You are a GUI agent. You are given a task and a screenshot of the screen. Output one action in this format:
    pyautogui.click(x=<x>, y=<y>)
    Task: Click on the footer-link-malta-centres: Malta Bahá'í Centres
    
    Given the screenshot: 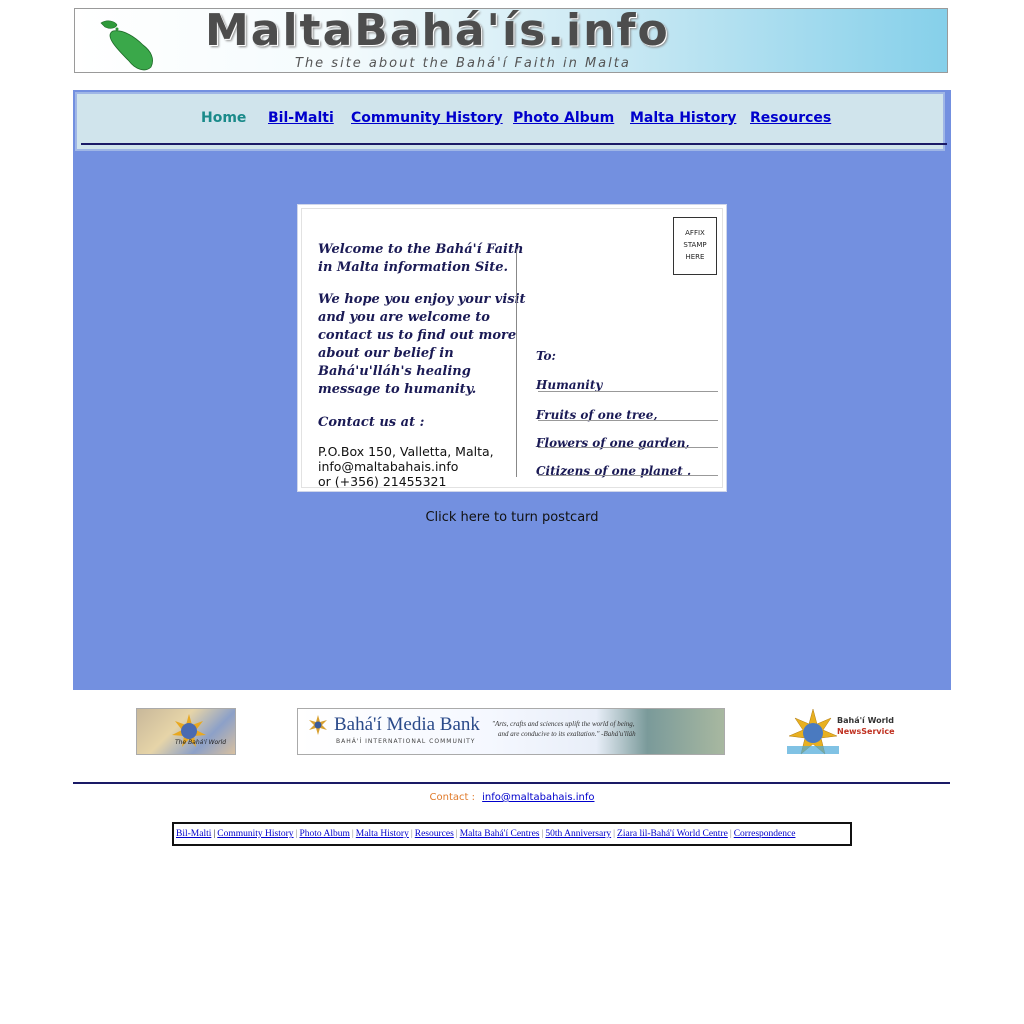 What is the action you would take?
    pyautogui.click(x=500, y=834)
    